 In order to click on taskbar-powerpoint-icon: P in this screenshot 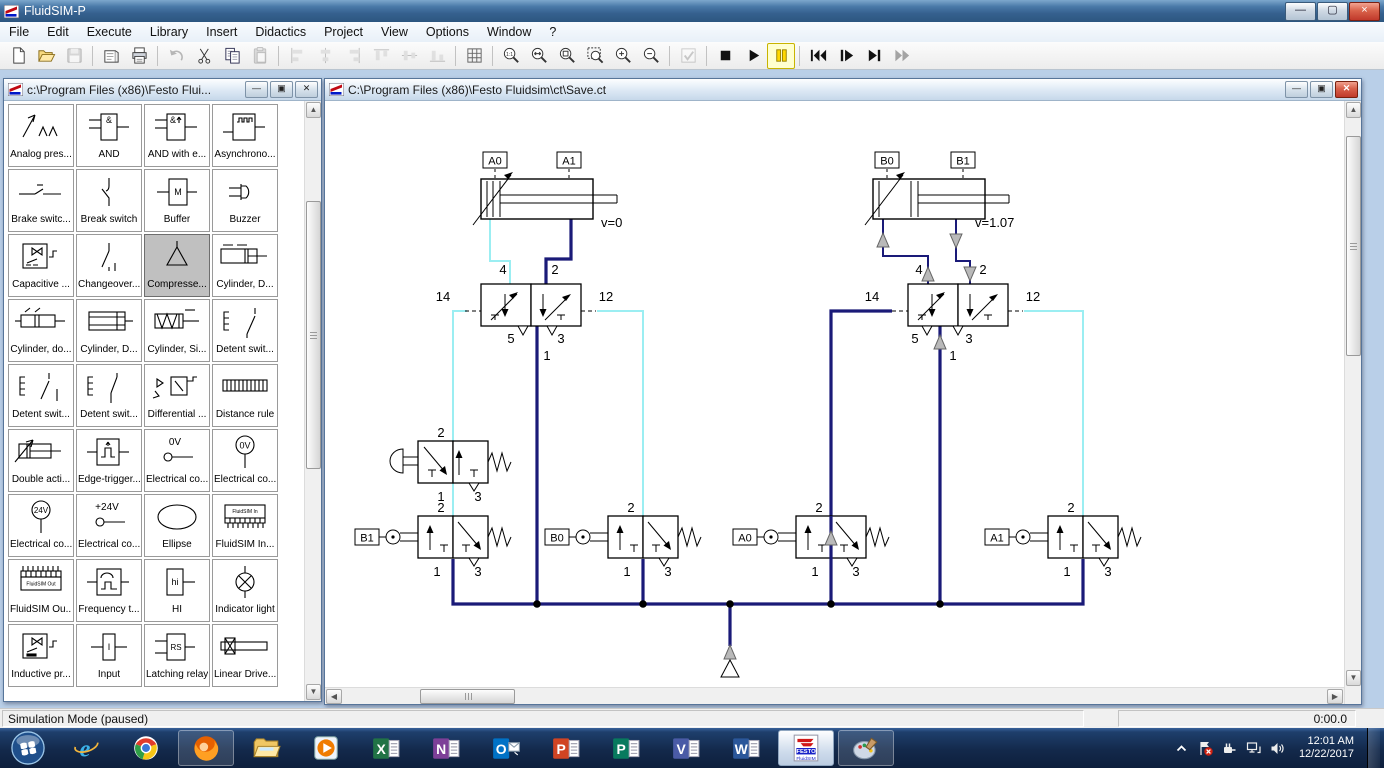, I will do `click(566, 748)`.